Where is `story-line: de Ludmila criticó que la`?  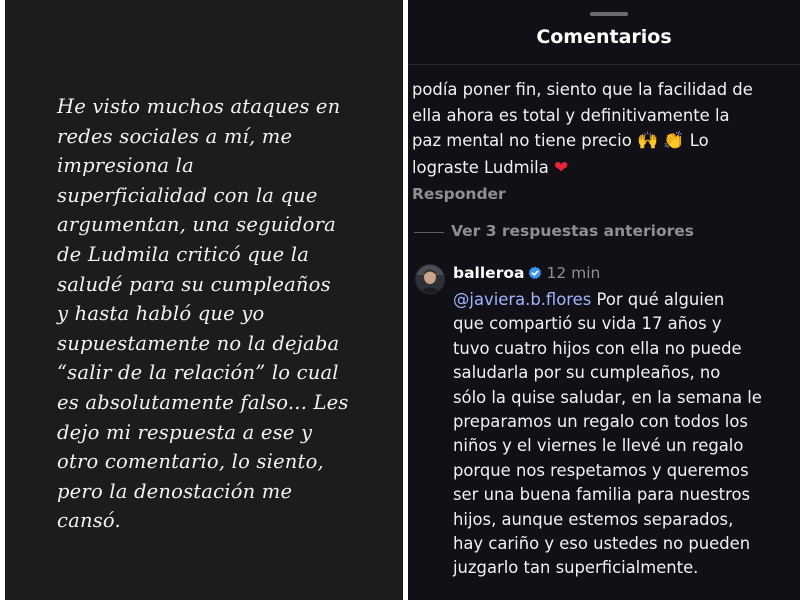
story-line: de Ludmila criticó que la is located at coordinates (183, 254).